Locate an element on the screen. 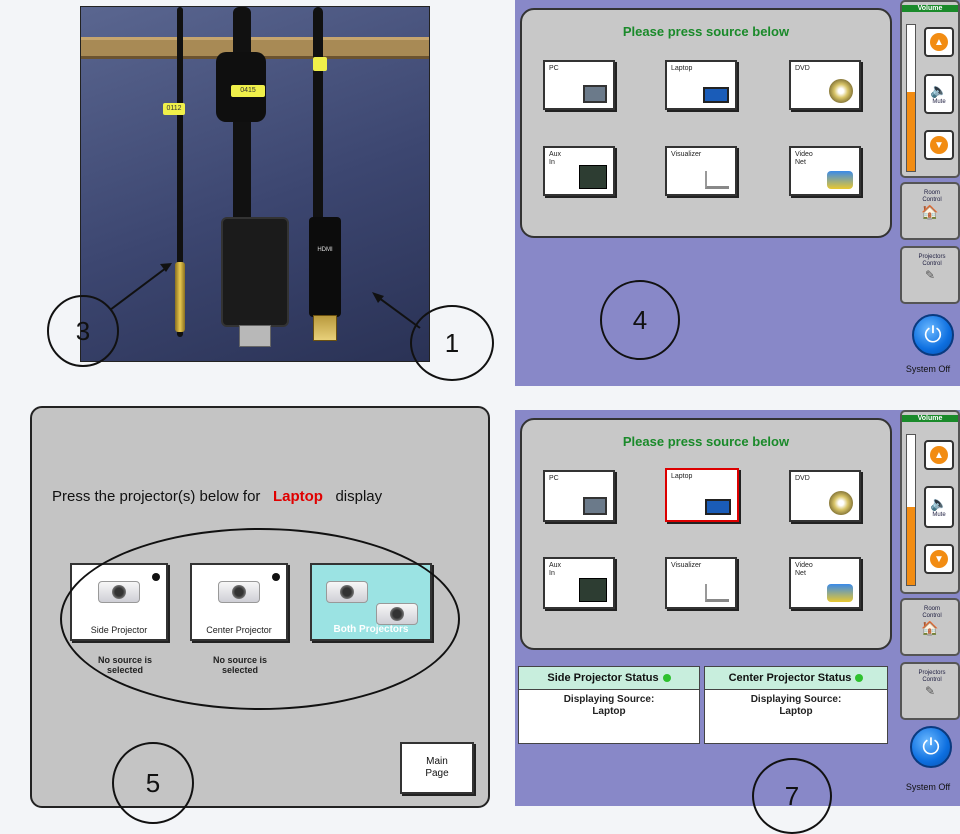 The width and height of the screenshot is (960, 834). status-title-text: Side Projector Status is located at coordinates (603, 678).